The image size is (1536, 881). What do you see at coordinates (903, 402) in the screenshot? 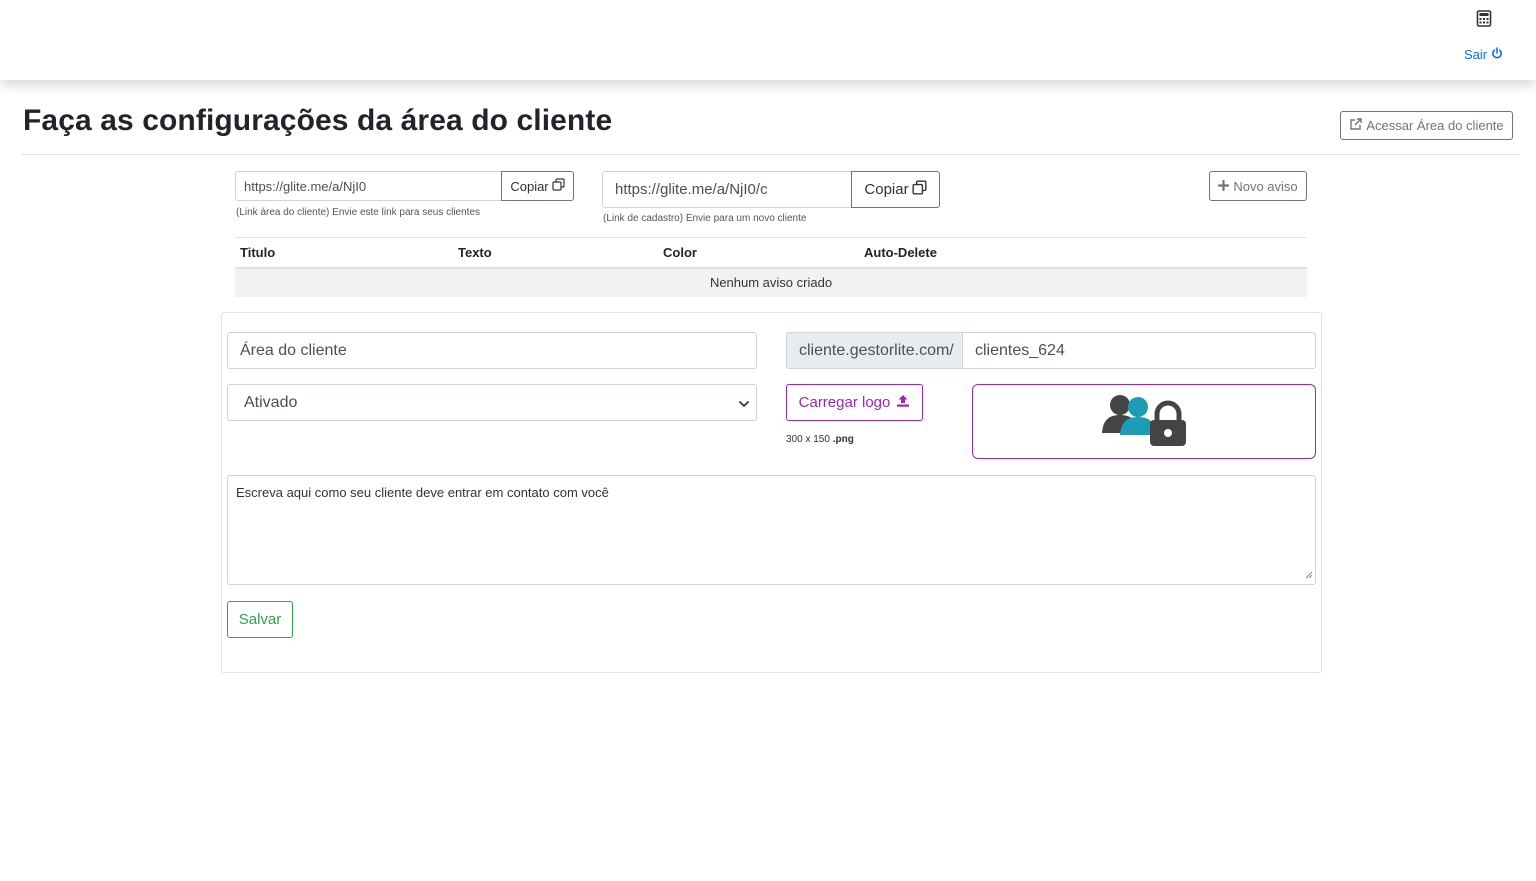
I see `upload-icon` at bounding box center [903, 402].